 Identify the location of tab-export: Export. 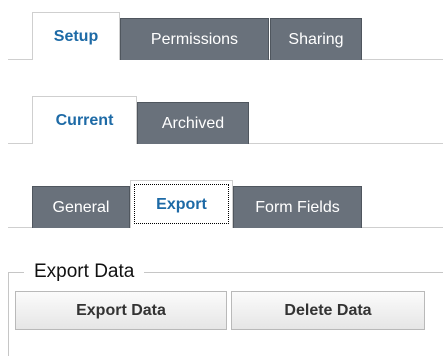
(181, 204).